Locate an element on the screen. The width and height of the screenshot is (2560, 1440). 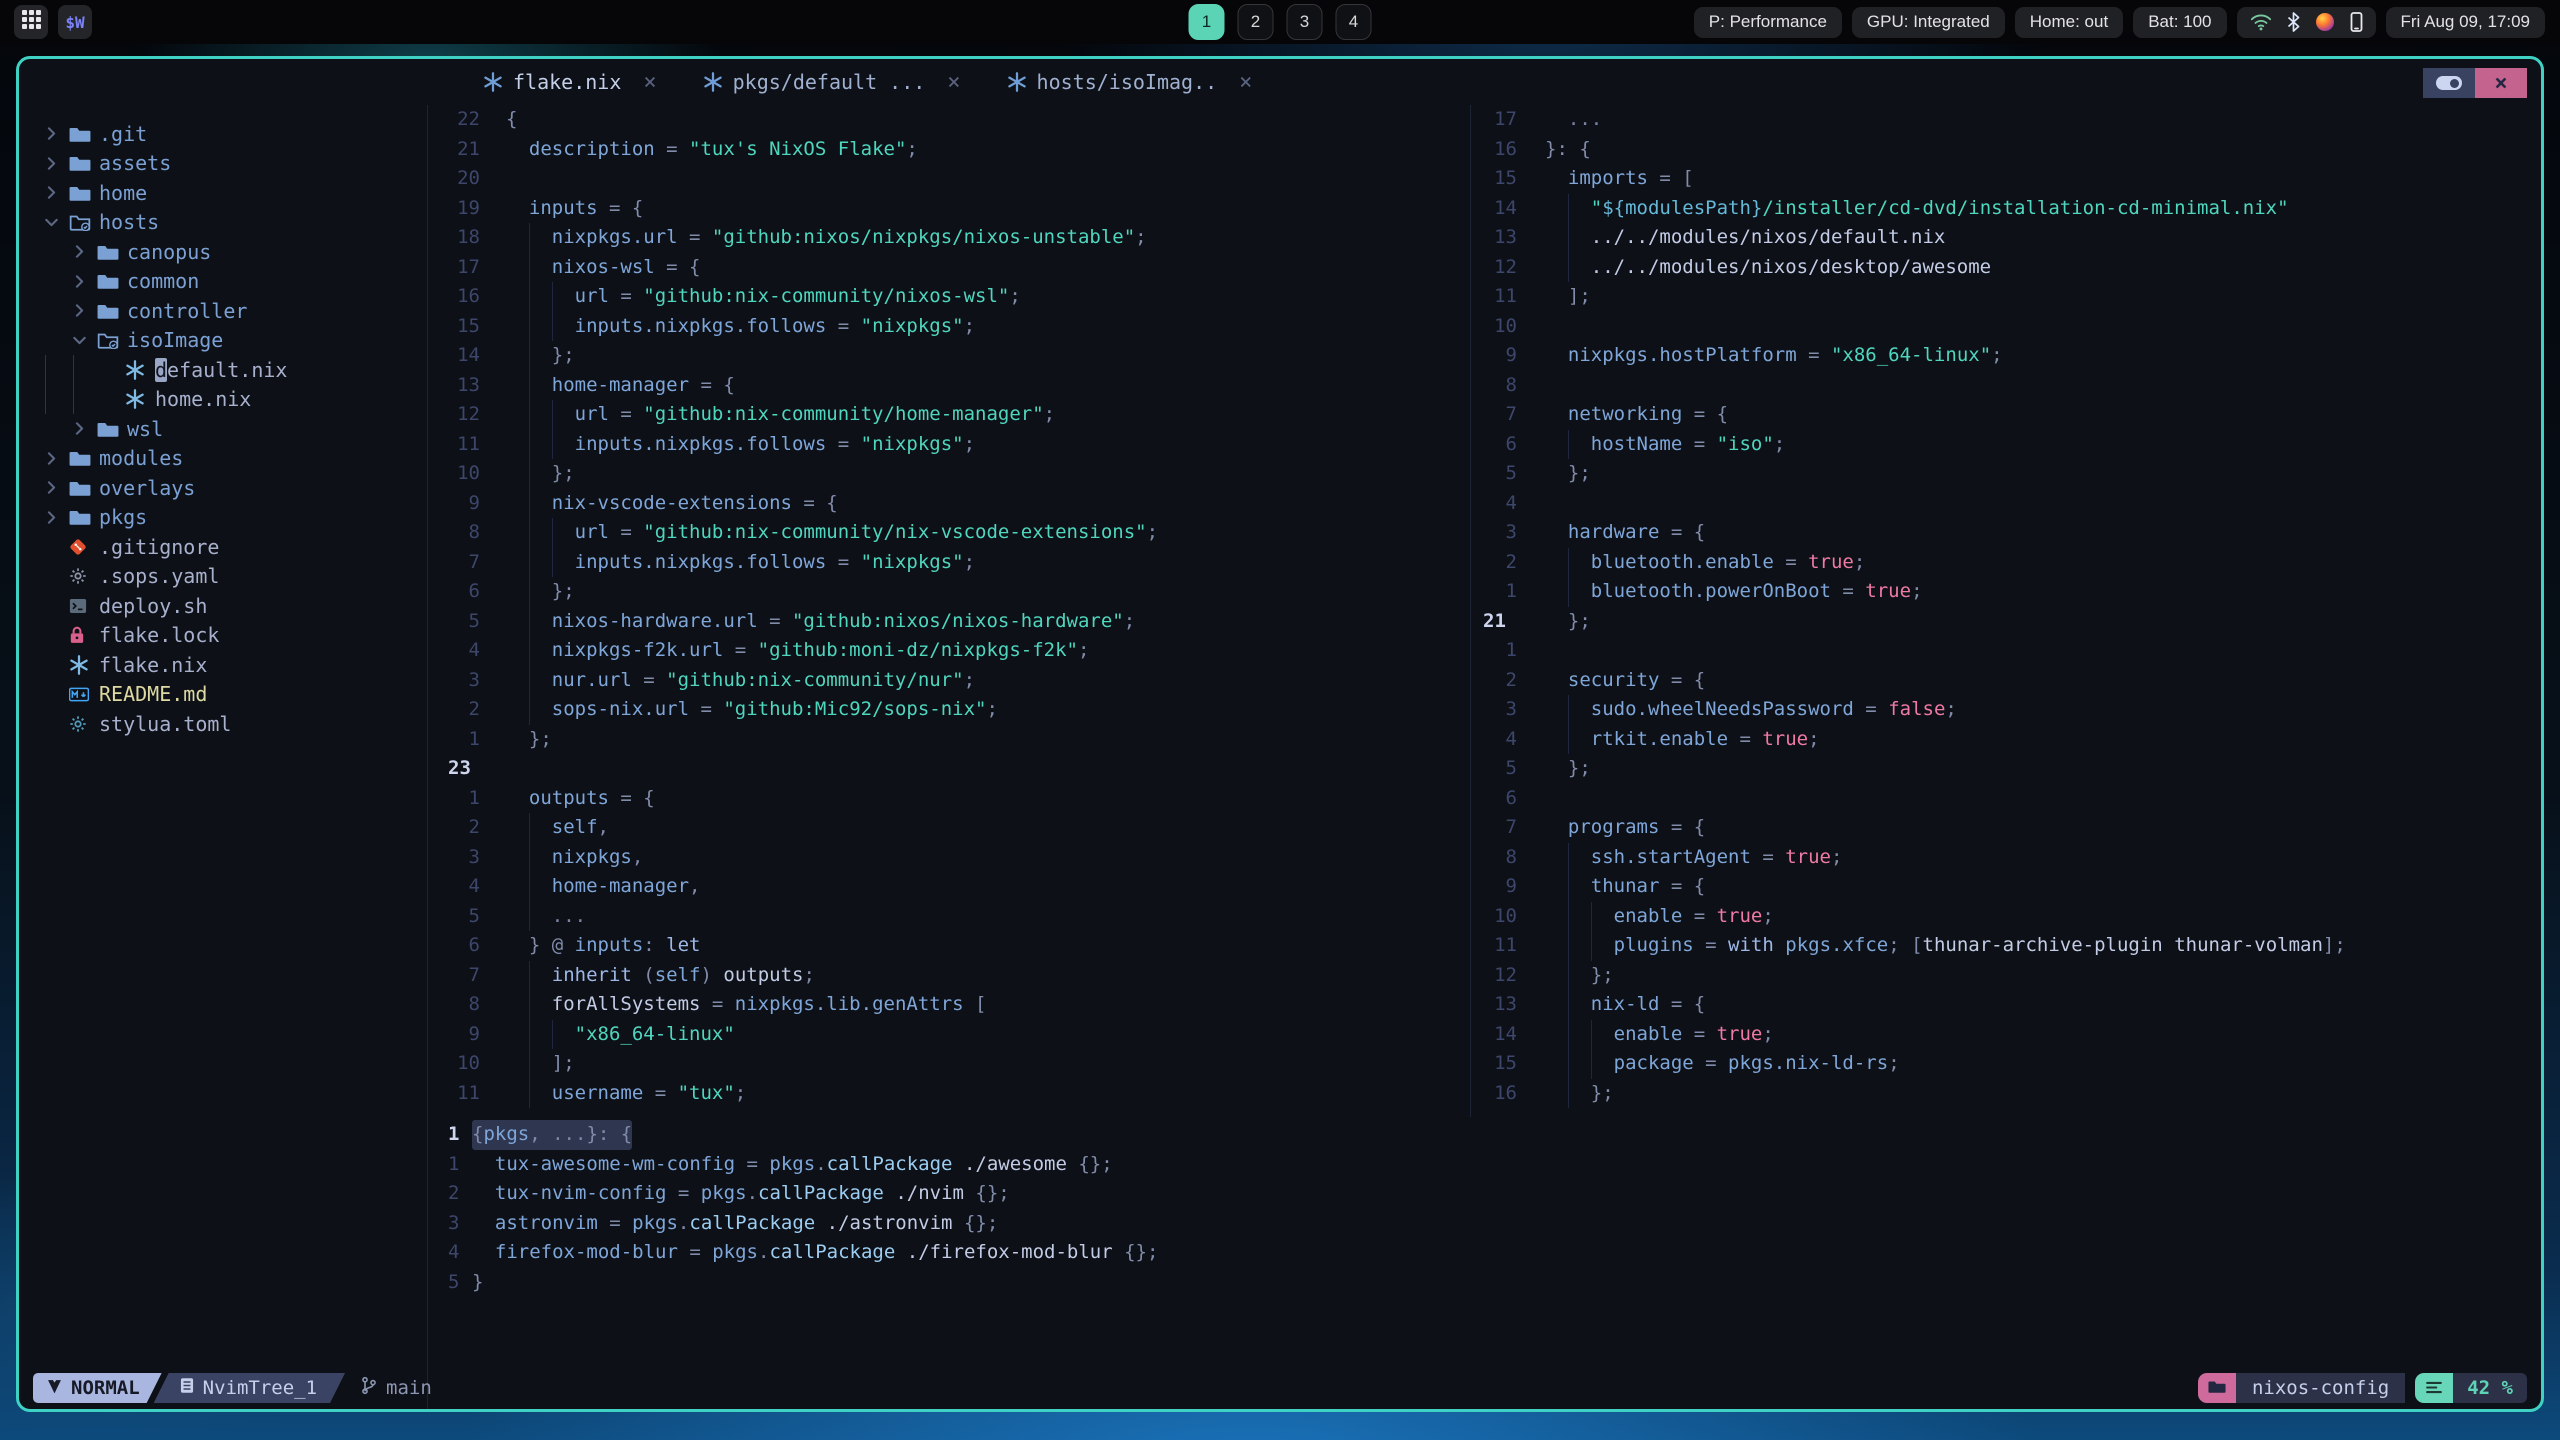
scroll-chip is located at coordinates (2434, 1388).